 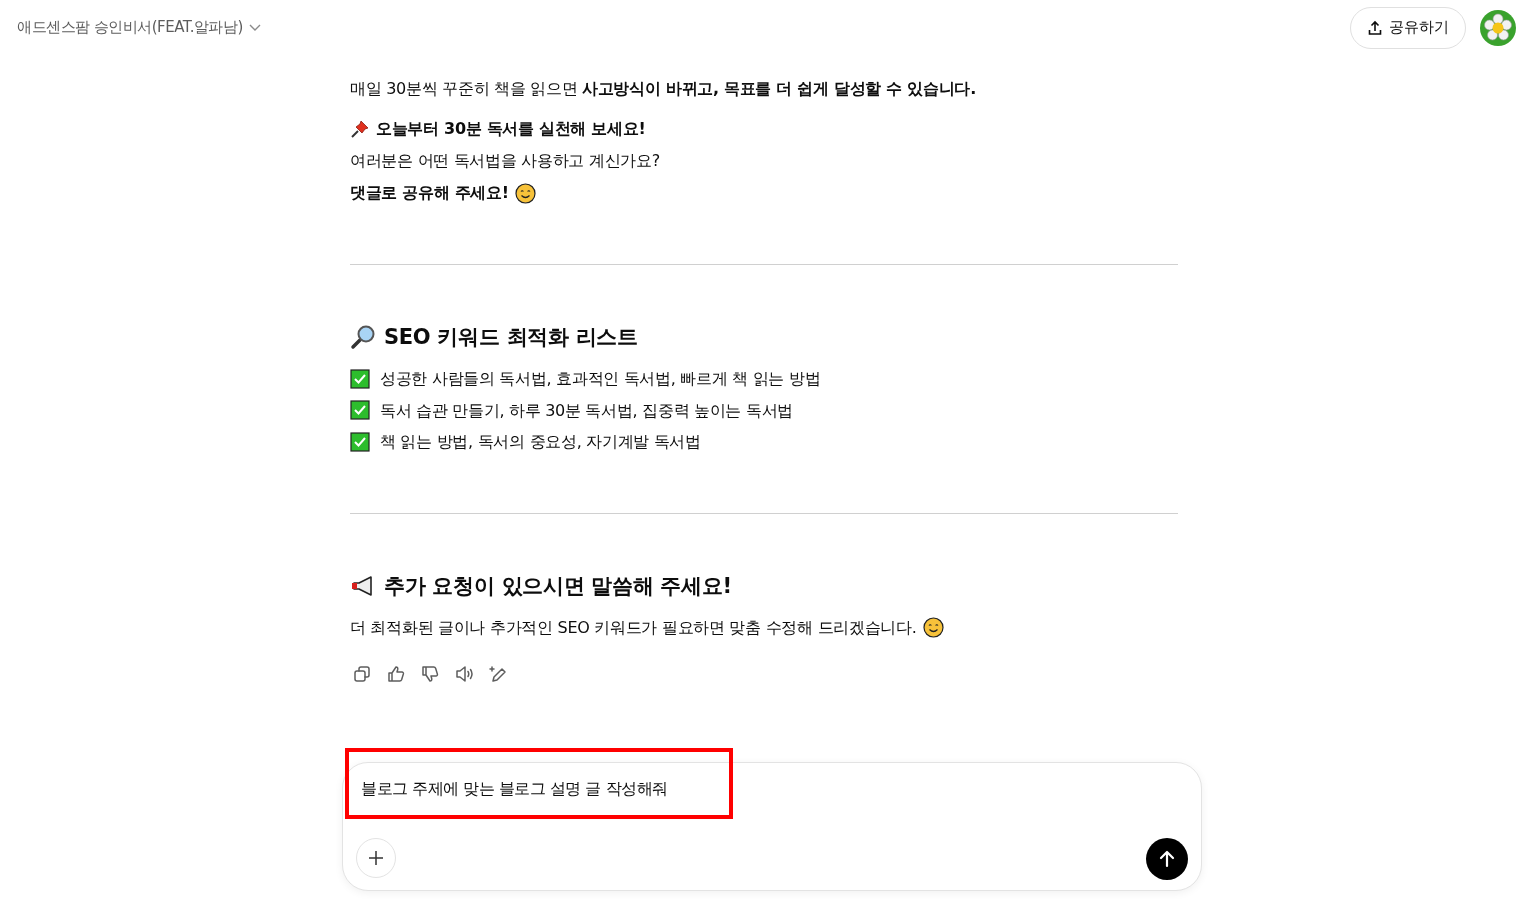 What do you see at coordinates (1375, 27) in the screenshot?
I see `upload-icon` at bounding box center [1375, 27].